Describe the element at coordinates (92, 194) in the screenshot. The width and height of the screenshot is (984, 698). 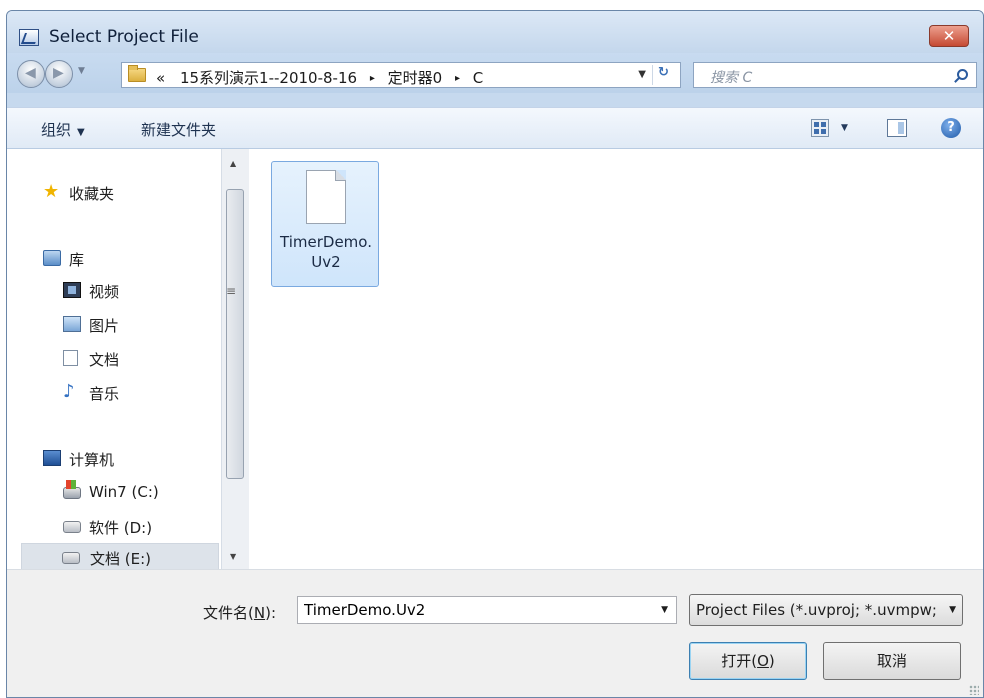
I see `nav-item-label: 收藏夹` at that location.